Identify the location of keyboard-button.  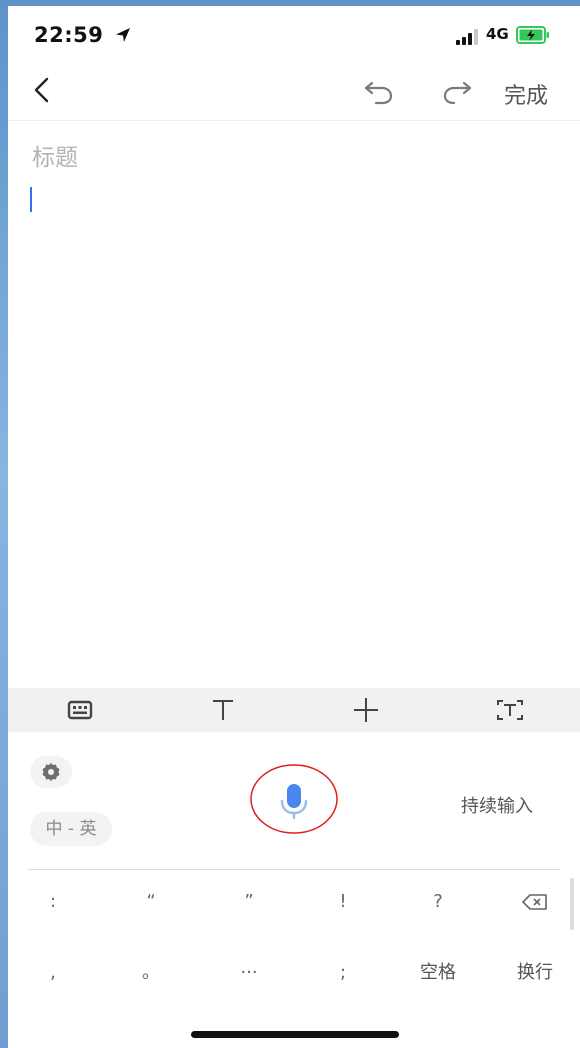
(80, 710).